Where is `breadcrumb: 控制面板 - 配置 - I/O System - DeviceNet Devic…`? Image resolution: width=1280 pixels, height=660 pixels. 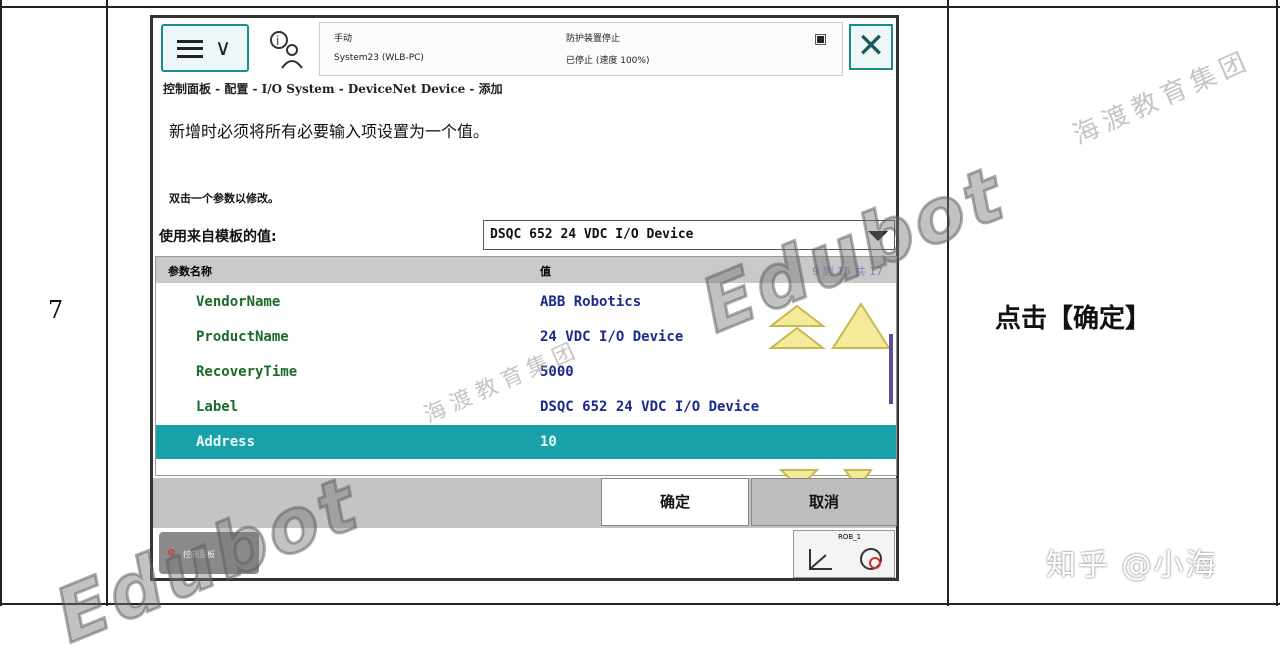
breadcrumb: 控制面板 - 配置 - I/O System - DeviceNet Devic… is located at coordinates (333, 89).